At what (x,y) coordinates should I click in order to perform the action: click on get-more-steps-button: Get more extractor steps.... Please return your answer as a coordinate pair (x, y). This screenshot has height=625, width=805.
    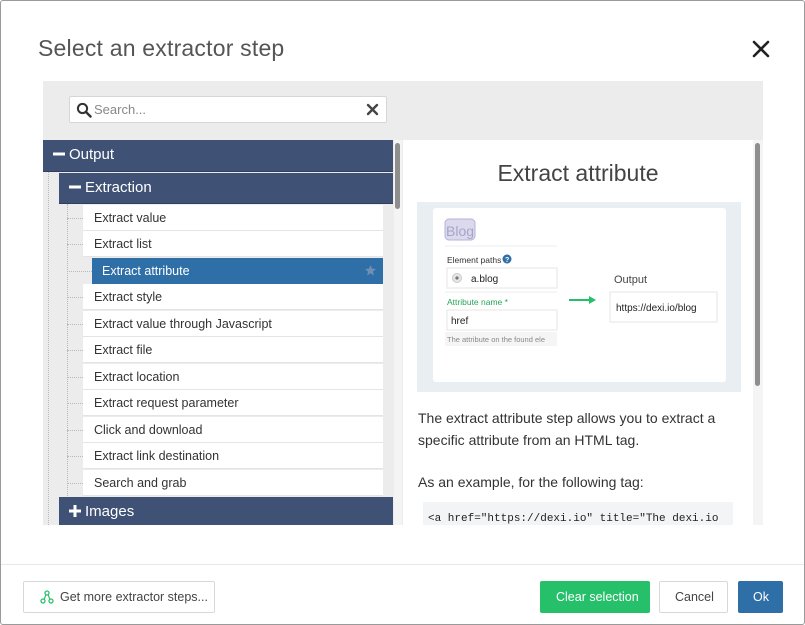
    Looking at the image, I should click on (119, 597).